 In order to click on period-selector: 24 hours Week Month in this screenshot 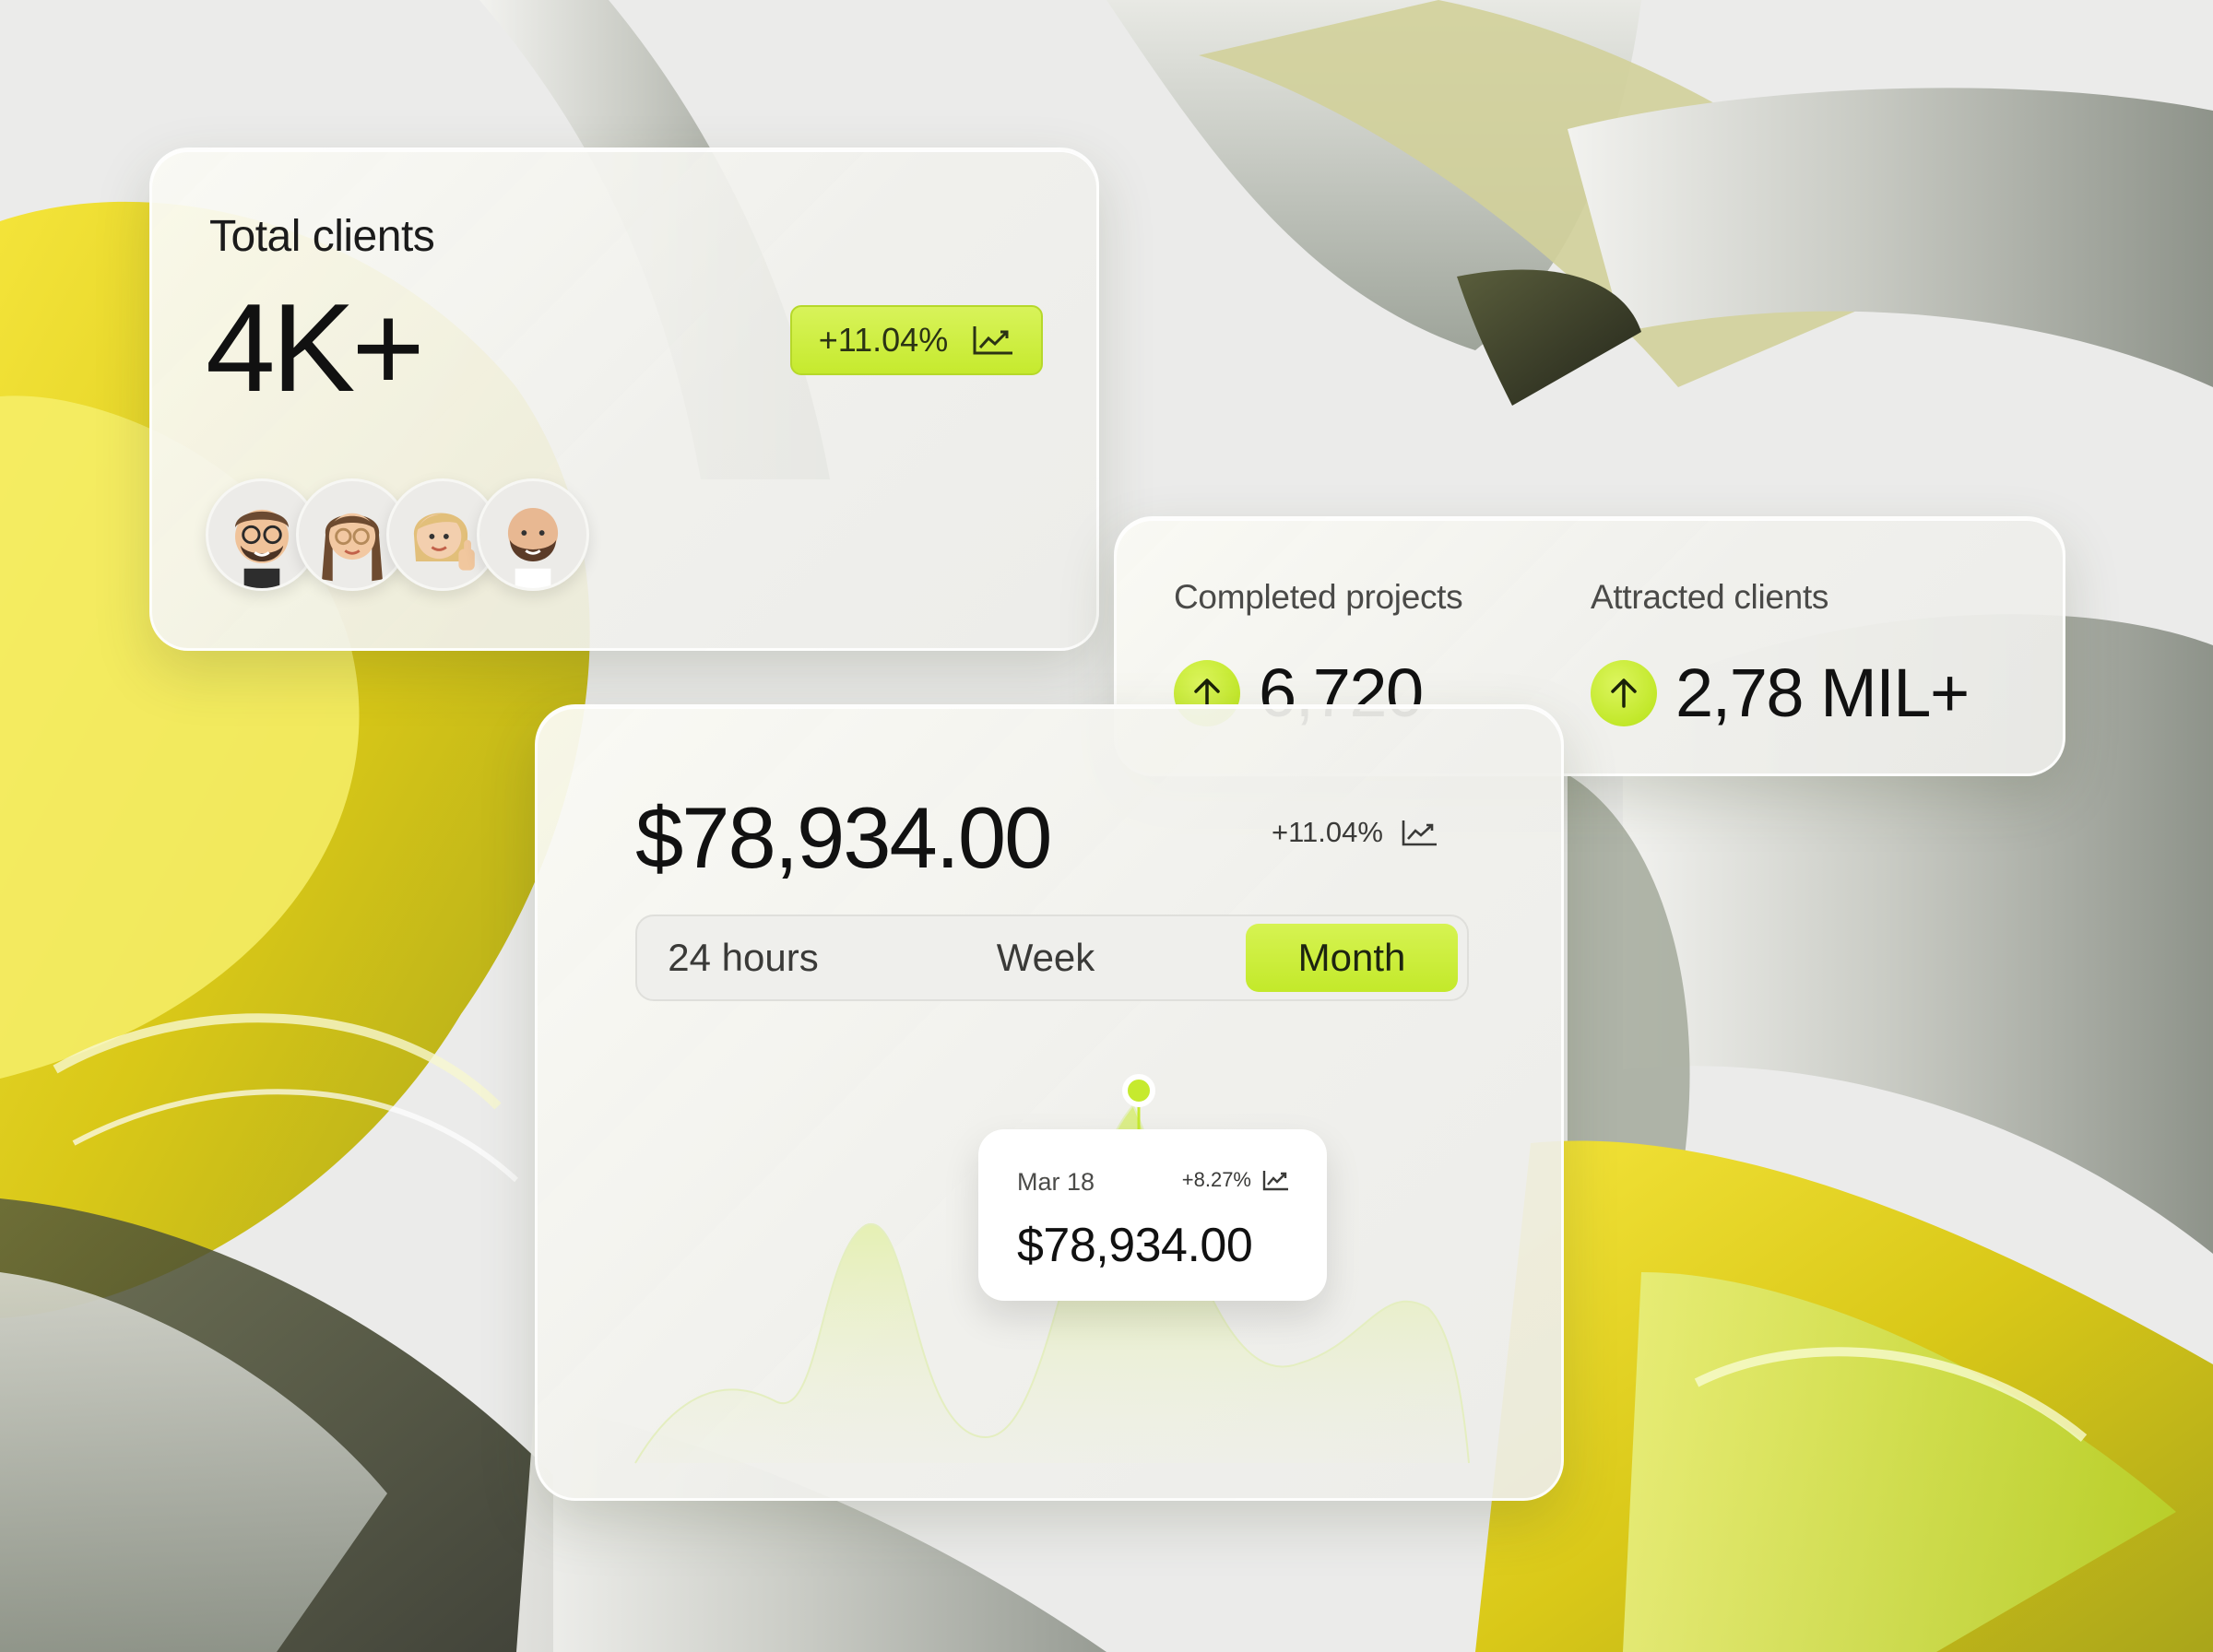, I will do `click(1052, 957)`.